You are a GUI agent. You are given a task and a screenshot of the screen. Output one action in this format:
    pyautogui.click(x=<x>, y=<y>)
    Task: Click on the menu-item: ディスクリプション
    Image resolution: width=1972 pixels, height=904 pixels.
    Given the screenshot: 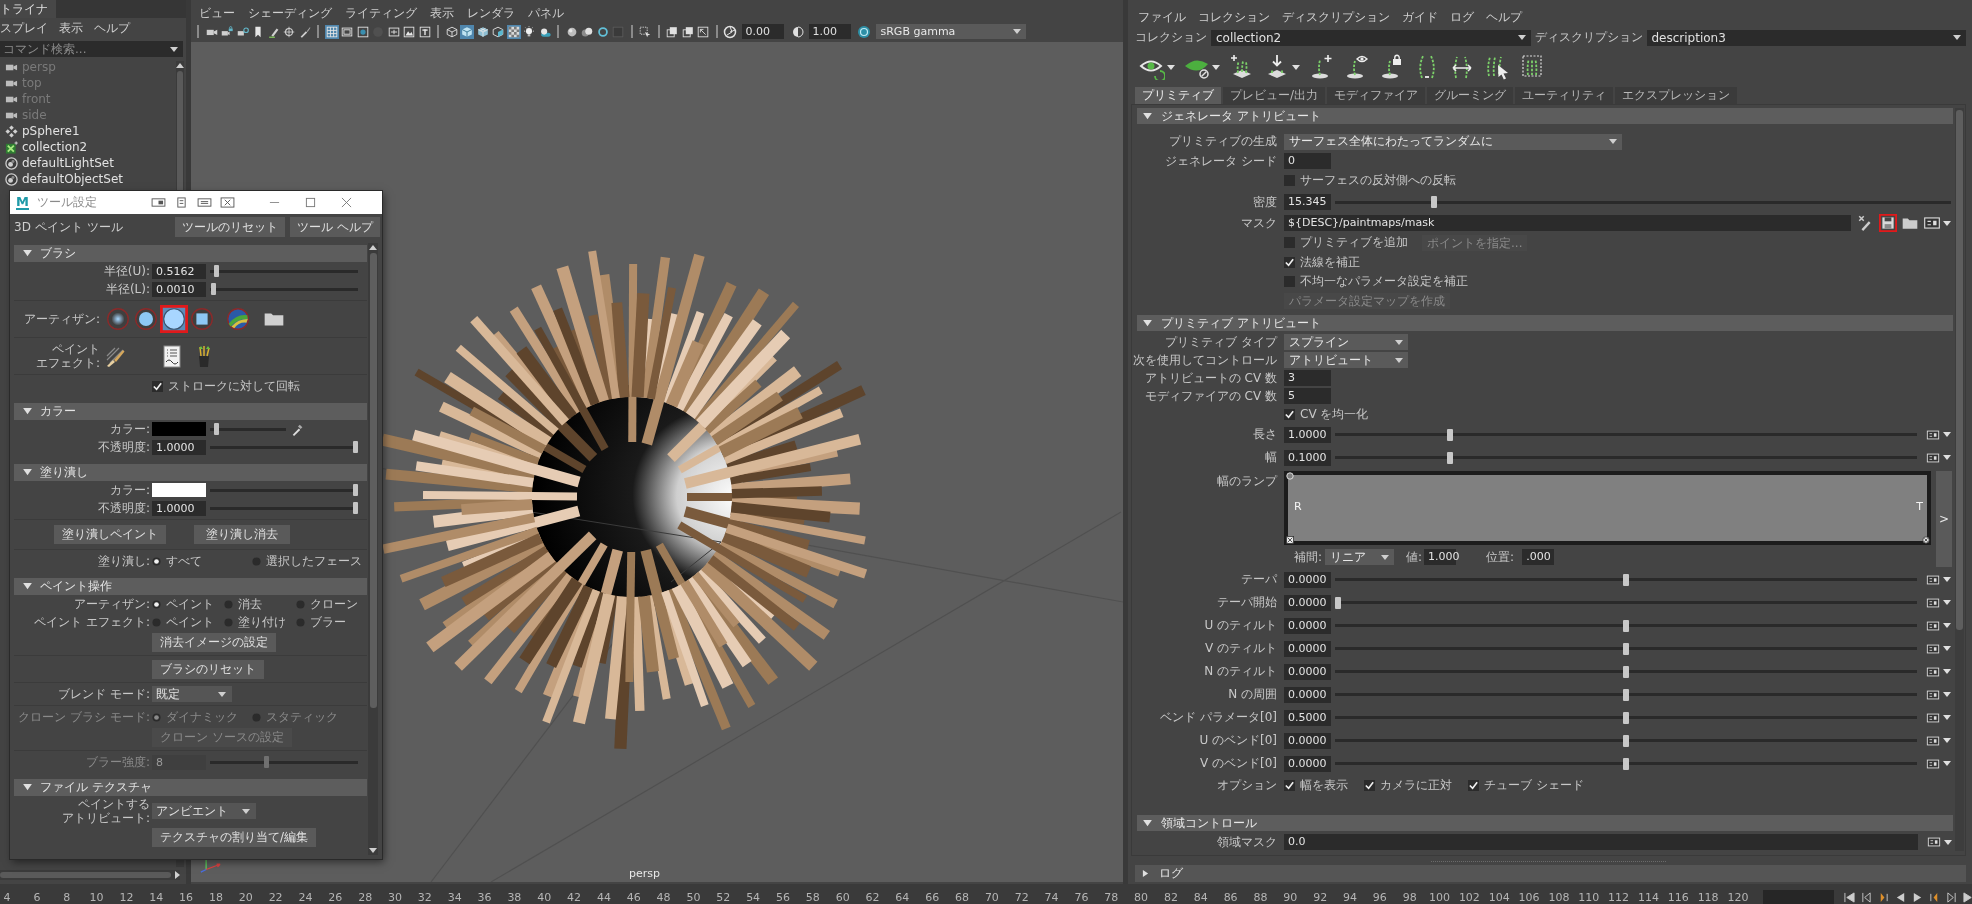 What is the action you would take?
    pyautogui.click(x=1336, y=17)
    